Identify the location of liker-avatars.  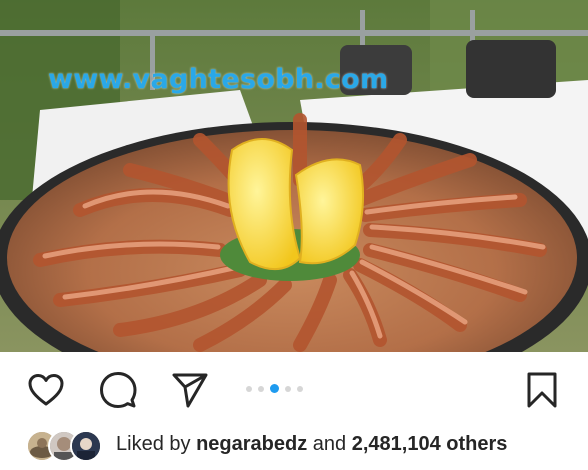
(66, 446).